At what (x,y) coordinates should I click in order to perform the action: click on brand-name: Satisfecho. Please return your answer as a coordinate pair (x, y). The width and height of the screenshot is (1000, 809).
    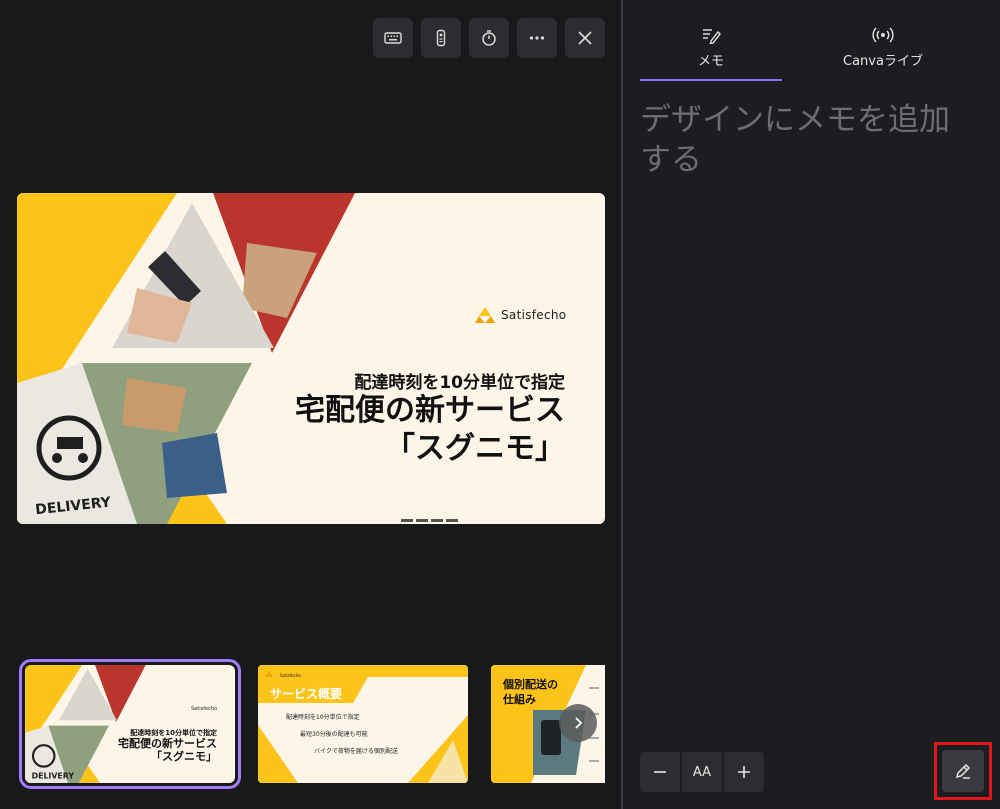
    Looking at the image, I should click on (534, 315).